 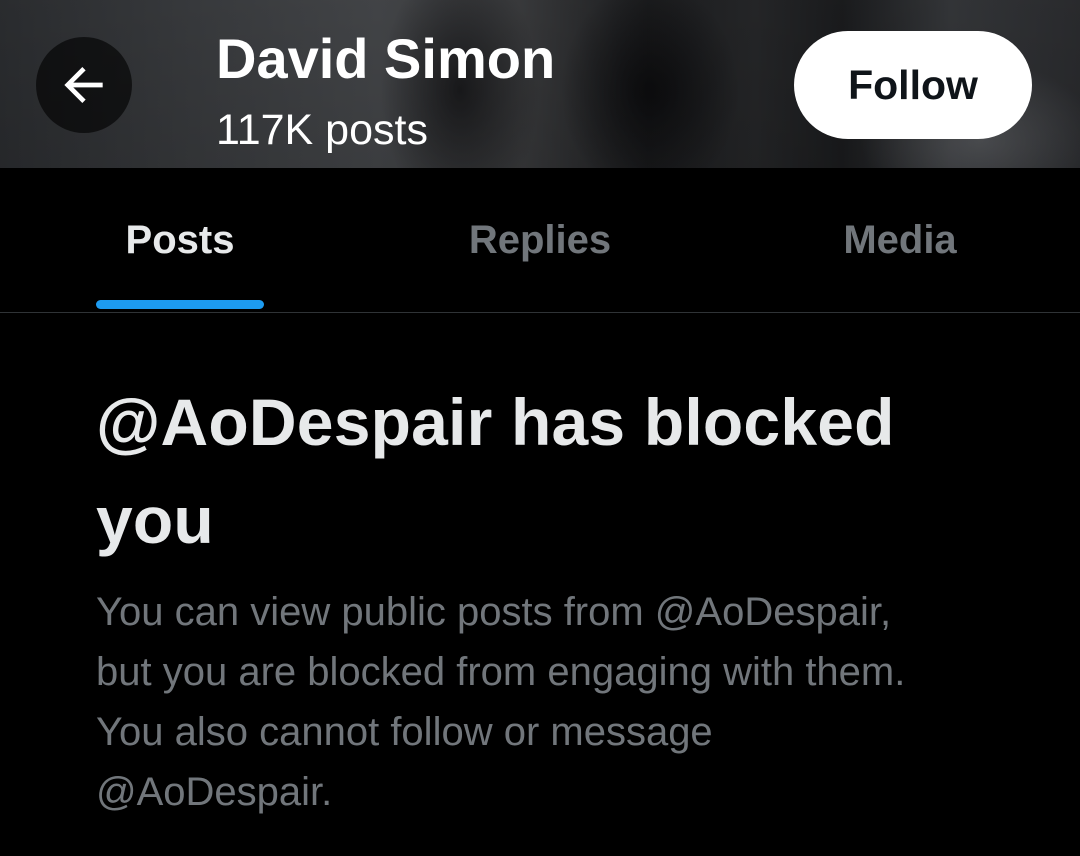 I want to click on tab-replies: Replies, so click(x=540, y=240).